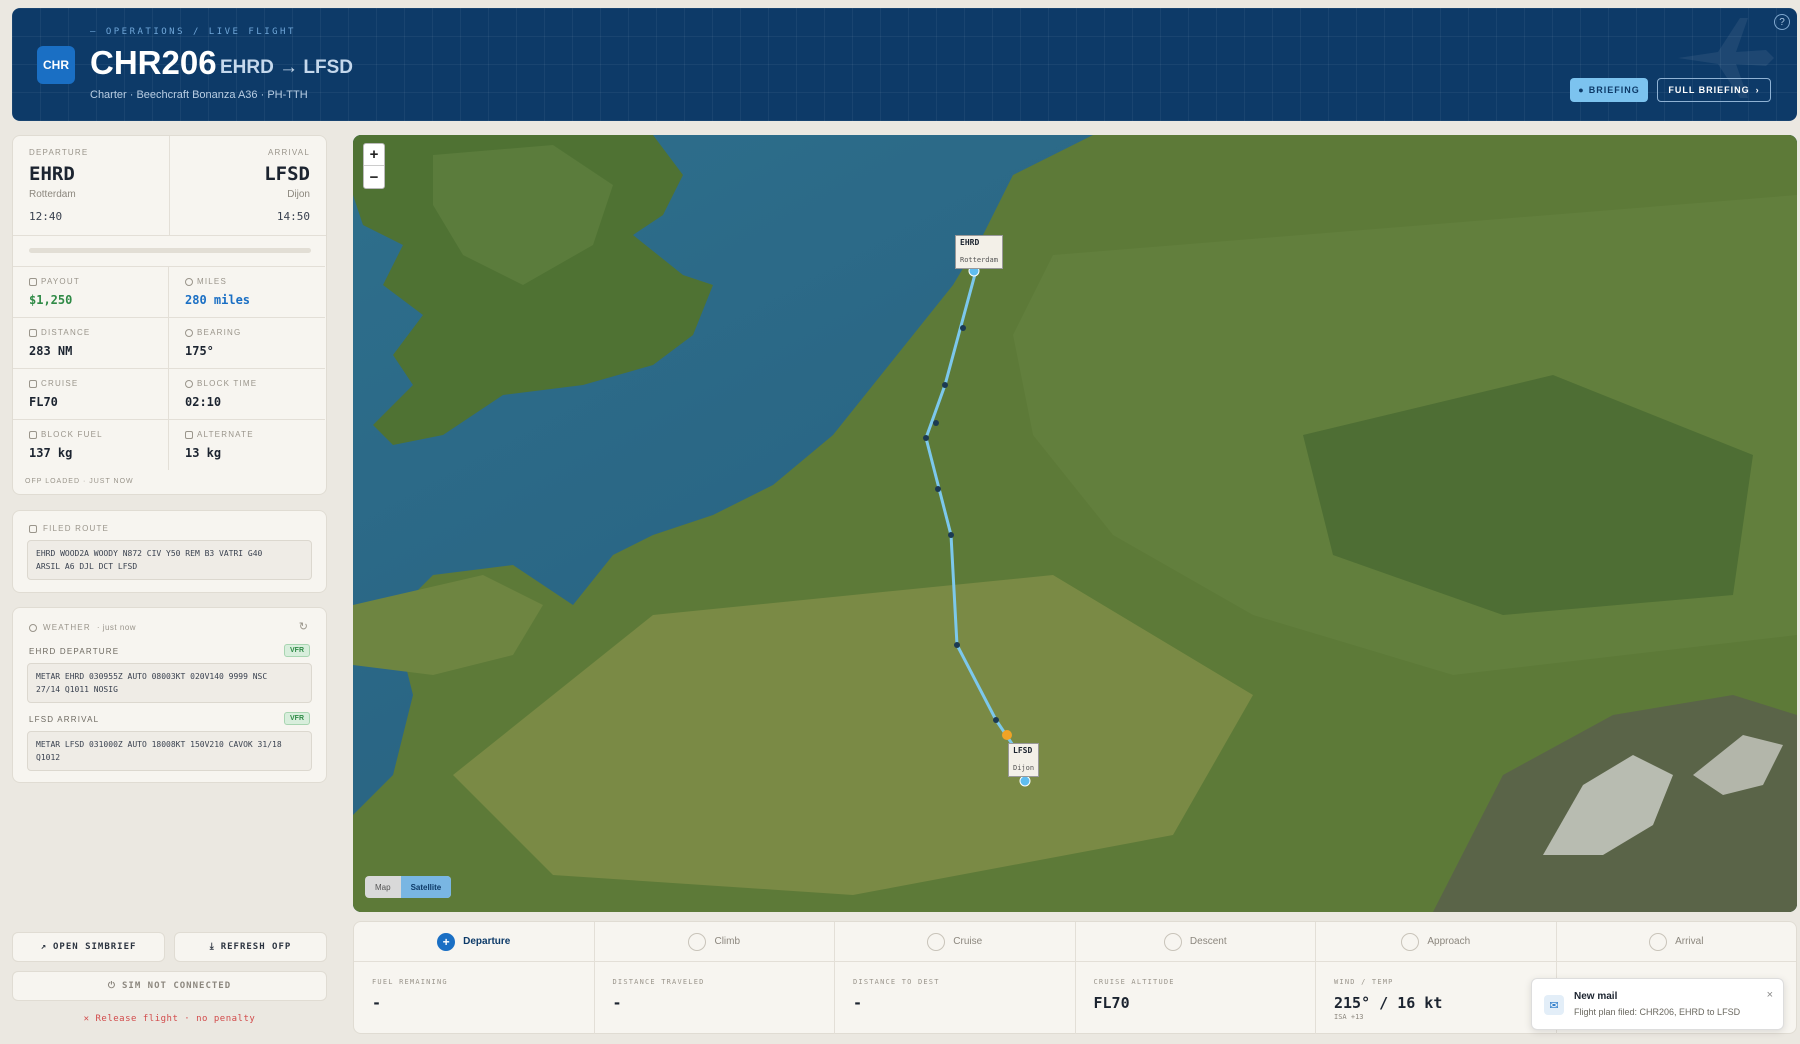  I want to click on distance-stat: DISTANCE 283 NM, so click(91, 342).